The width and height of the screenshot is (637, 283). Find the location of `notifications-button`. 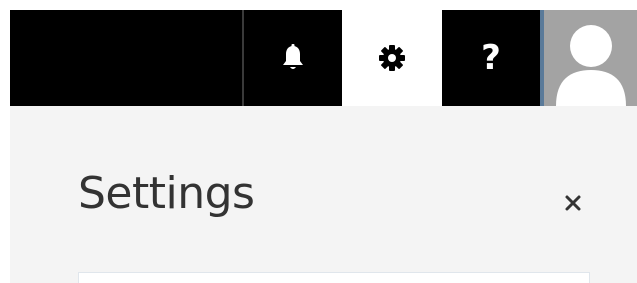

notifications-button is located at coordinates (293, 58).